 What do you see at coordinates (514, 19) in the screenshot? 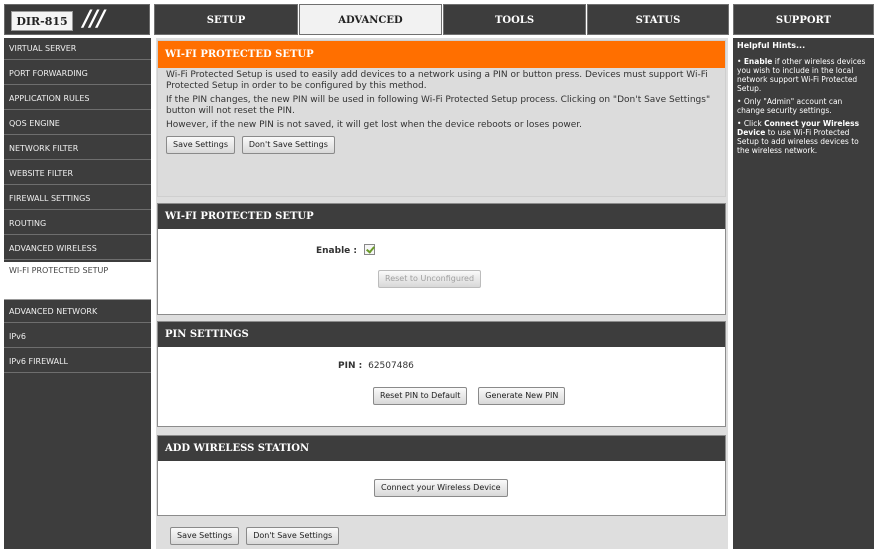
I see `tab-tools: TOOLS` at bounding box center [514, 19].